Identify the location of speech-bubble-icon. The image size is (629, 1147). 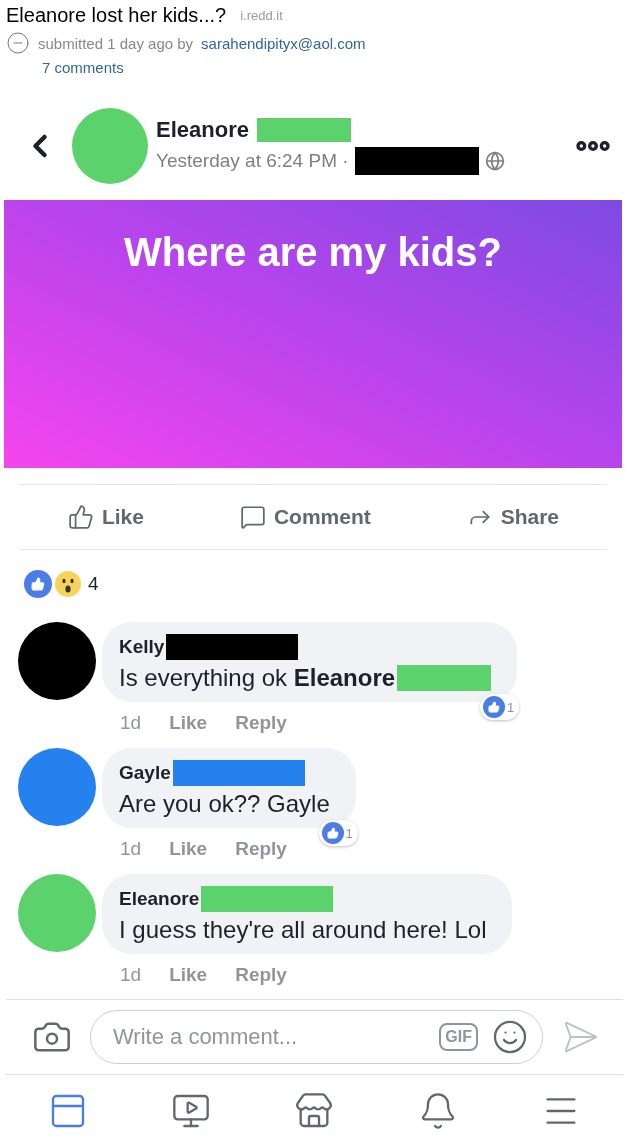
(252, 517).